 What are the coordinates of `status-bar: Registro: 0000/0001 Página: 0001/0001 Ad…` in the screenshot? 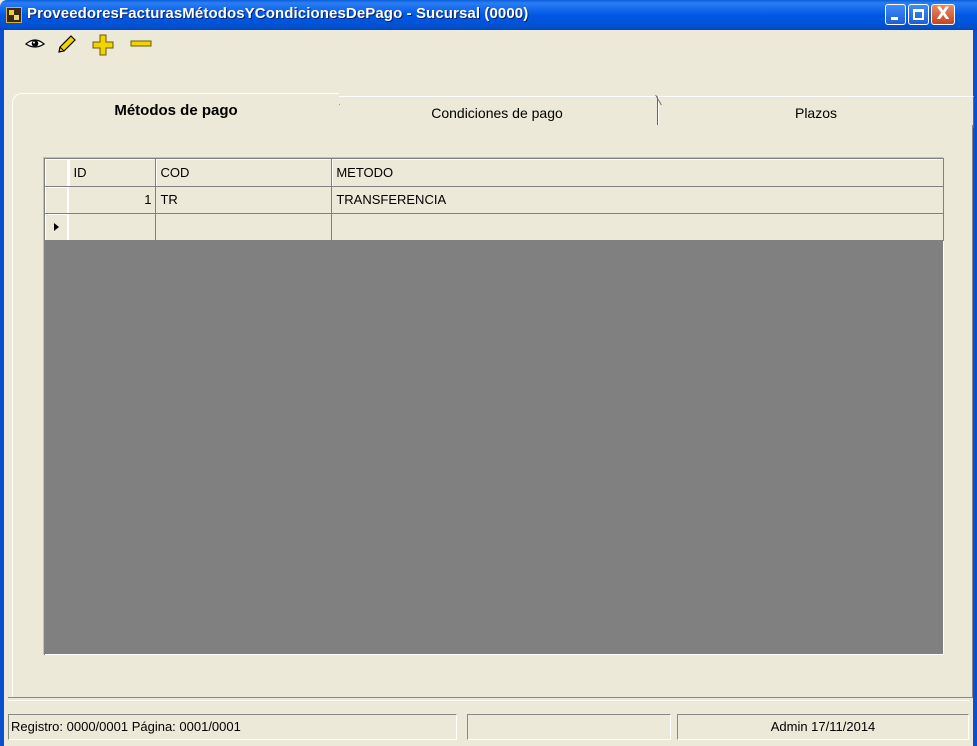 It's located at (488, 728).